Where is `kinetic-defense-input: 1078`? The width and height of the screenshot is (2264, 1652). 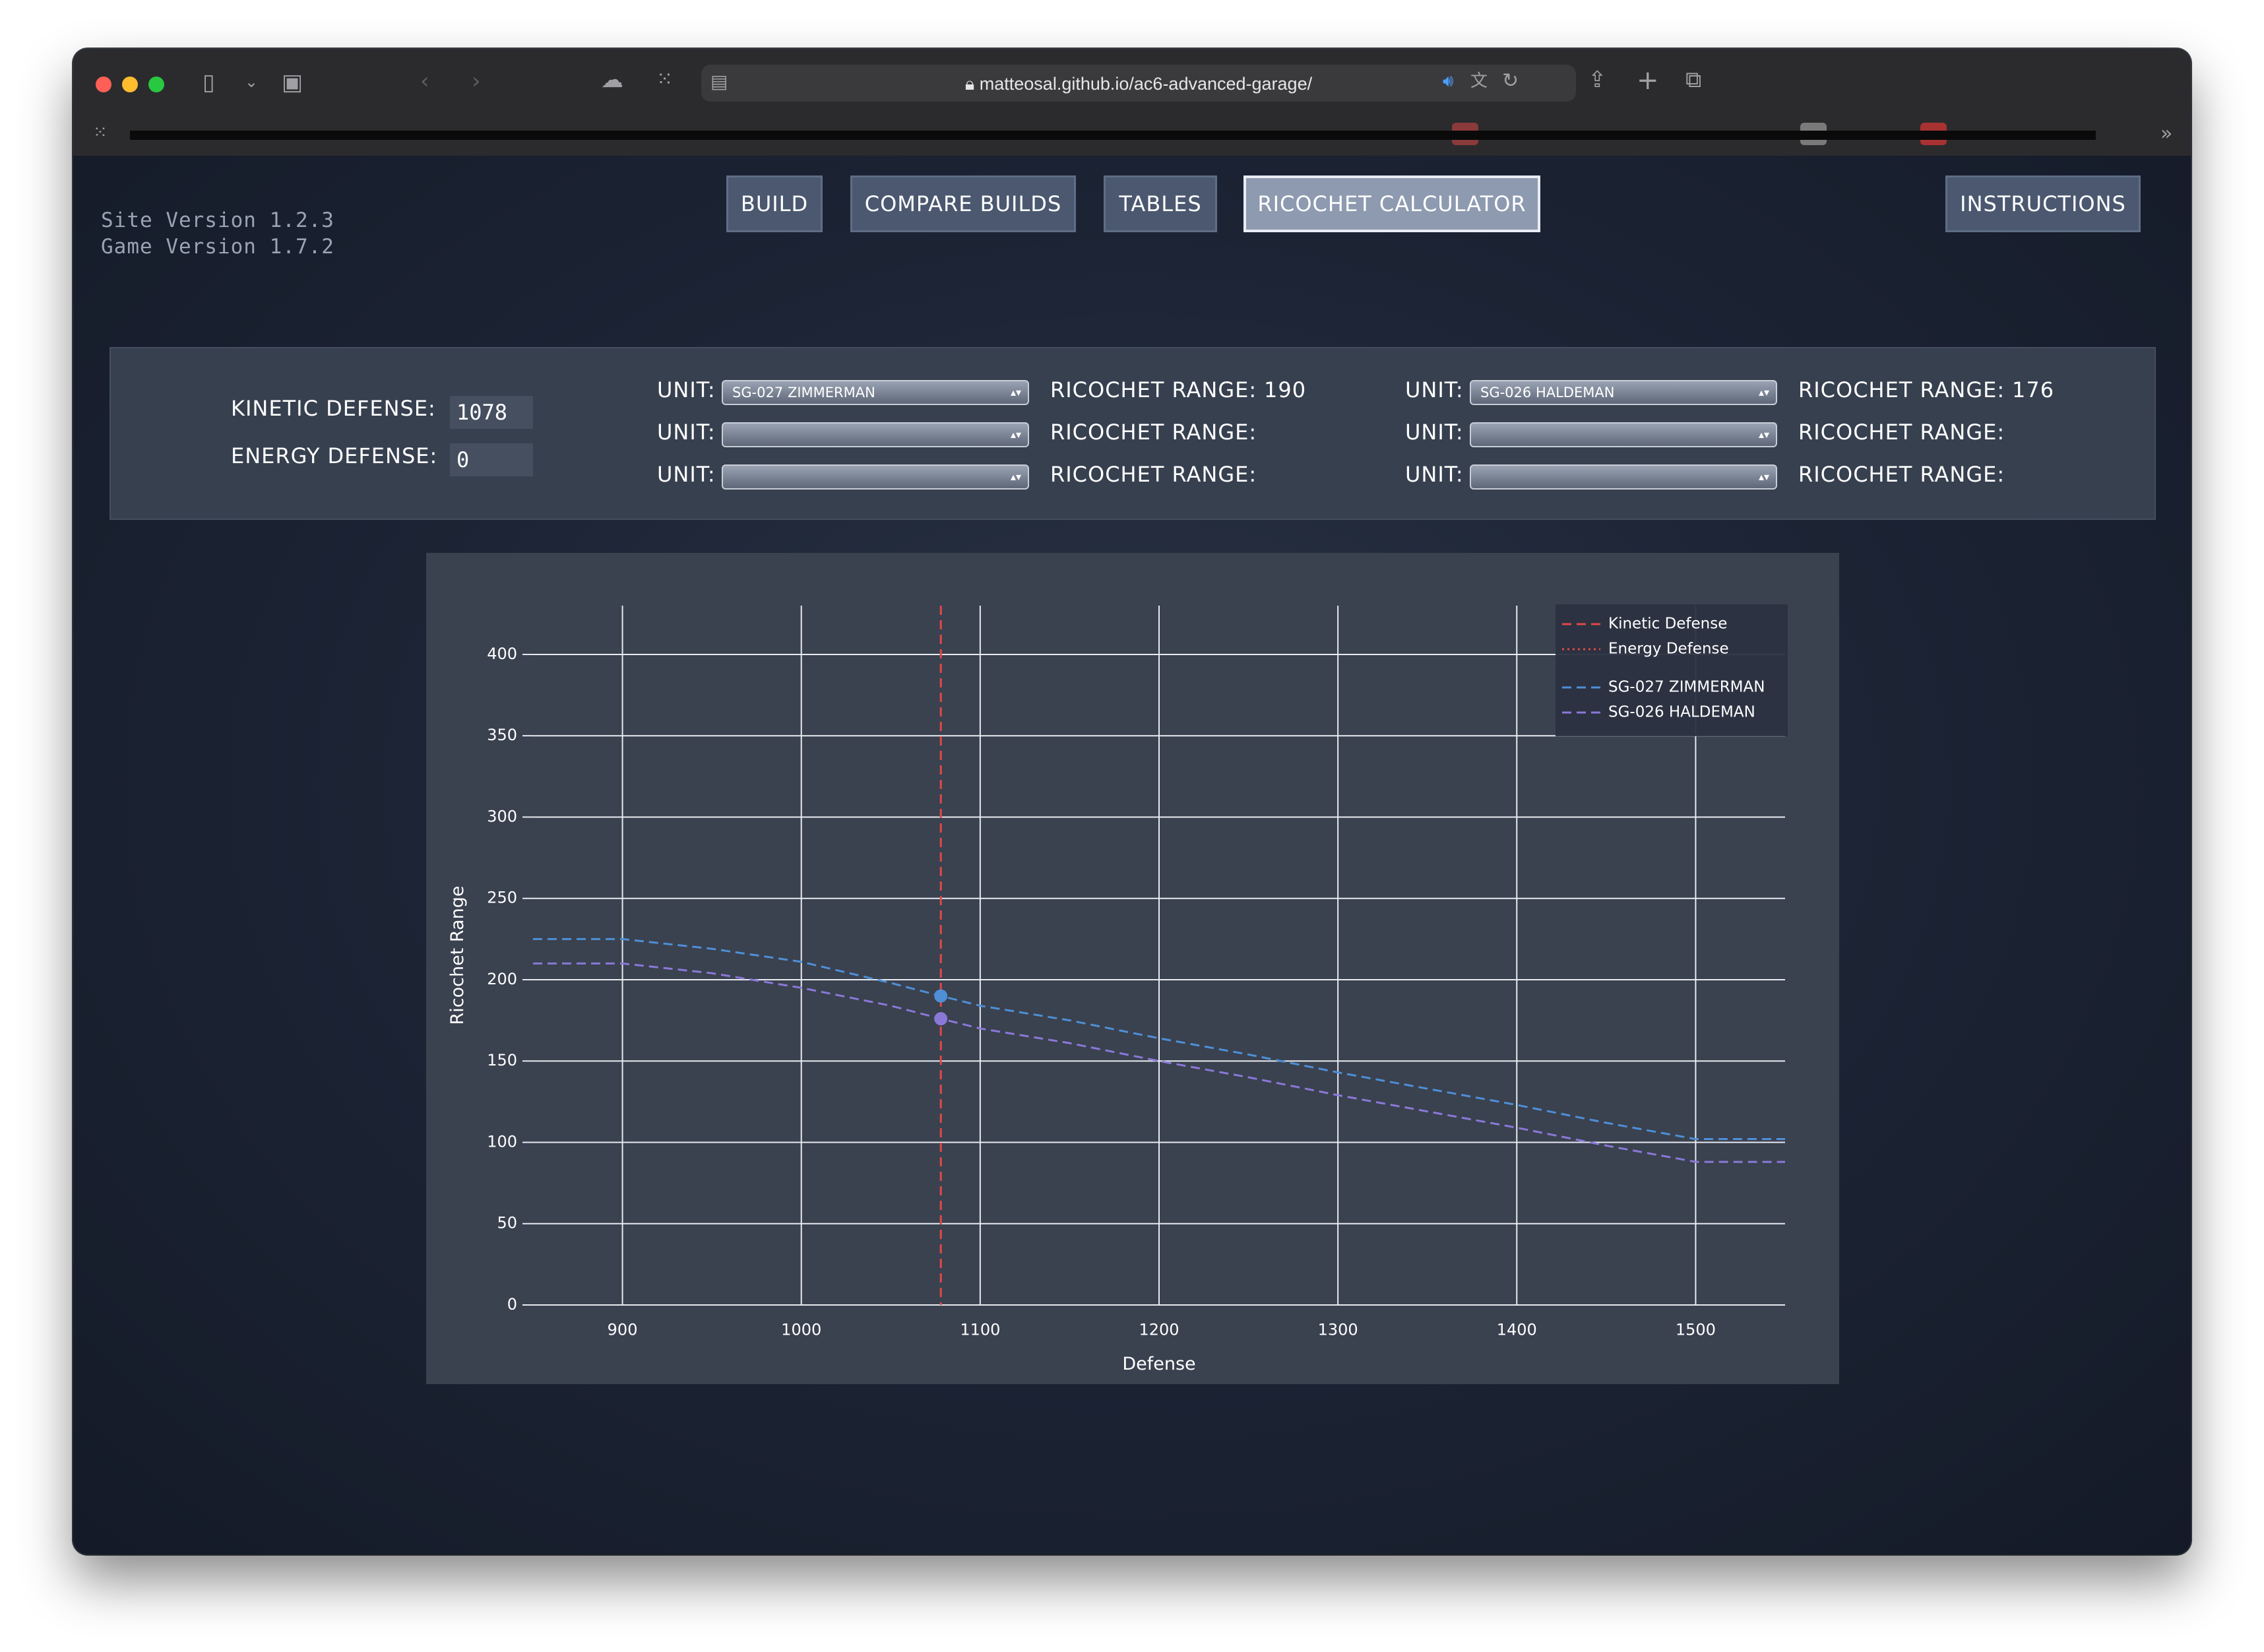
kinetic-defense-input: 1078 is located at coordinates (491, 412).